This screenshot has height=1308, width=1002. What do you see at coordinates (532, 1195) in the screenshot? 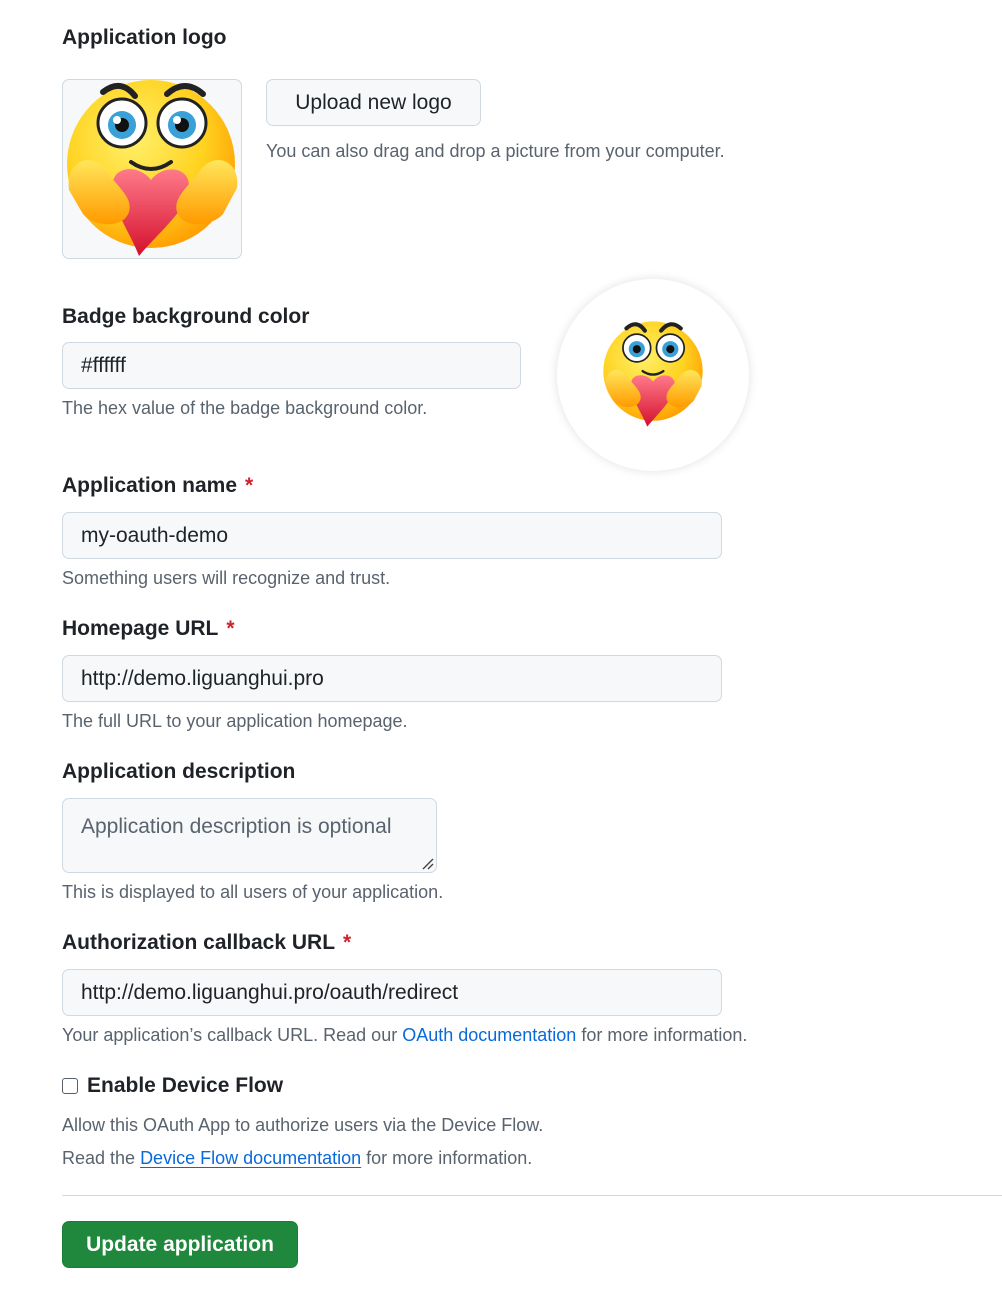
I see `section-divider` at bounding box center [532, 1195].